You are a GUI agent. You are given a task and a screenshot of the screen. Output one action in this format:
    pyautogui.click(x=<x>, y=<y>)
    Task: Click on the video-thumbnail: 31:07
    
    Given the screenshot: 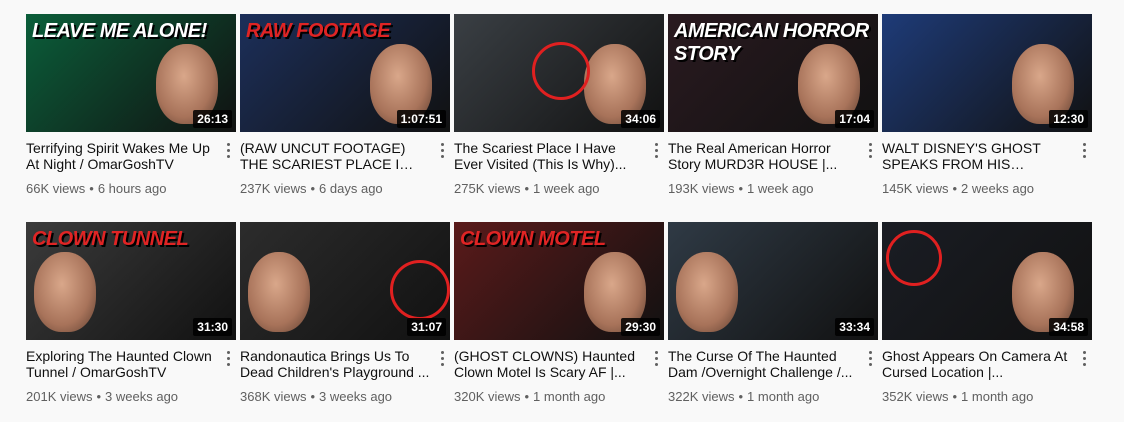 What is the action you would take?
    pyautogui.click(x=345, y=281)
    